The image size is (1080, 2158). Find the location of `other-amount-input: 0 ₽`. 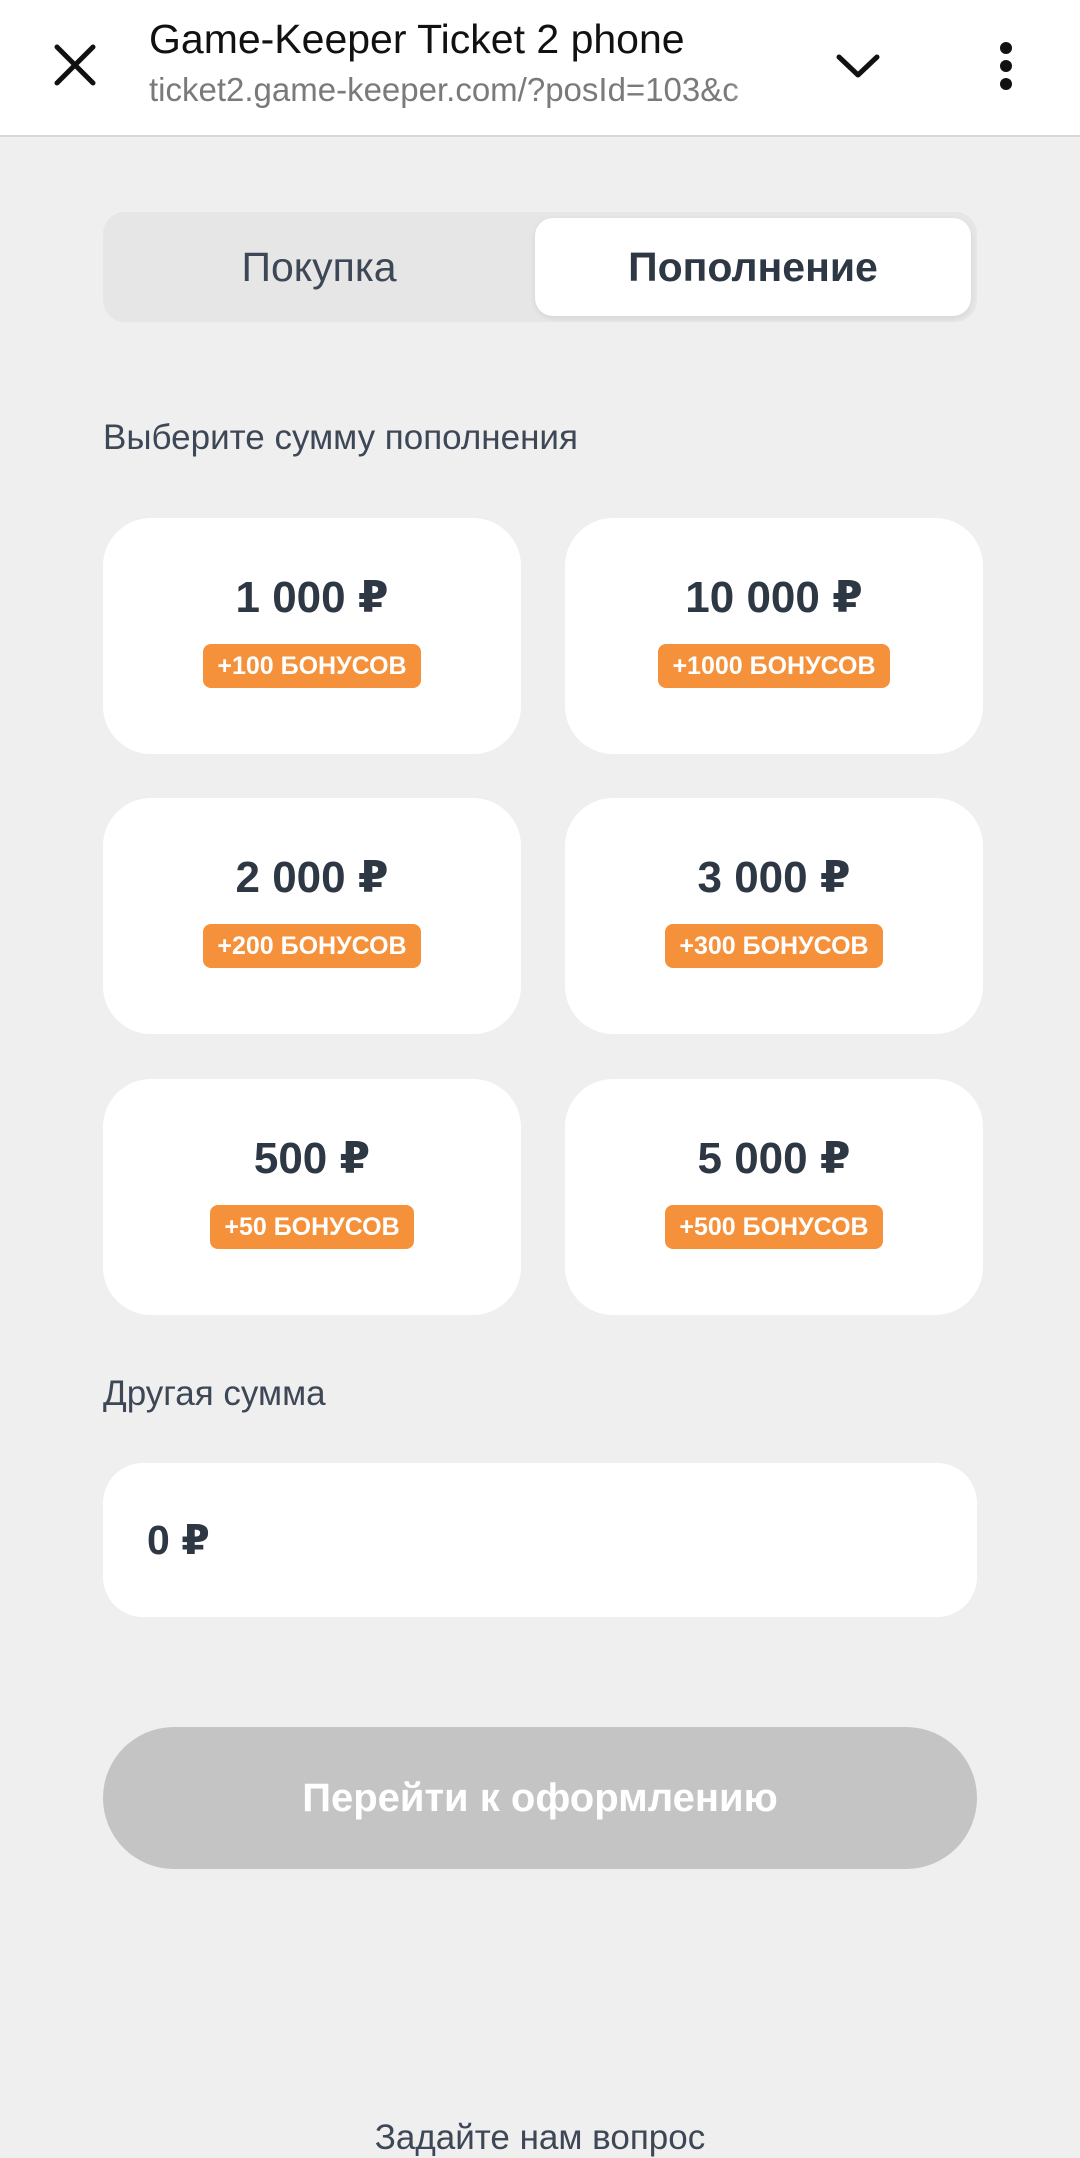

other-amount-input: 0 ₽ is located at coordinates (540, 1540).